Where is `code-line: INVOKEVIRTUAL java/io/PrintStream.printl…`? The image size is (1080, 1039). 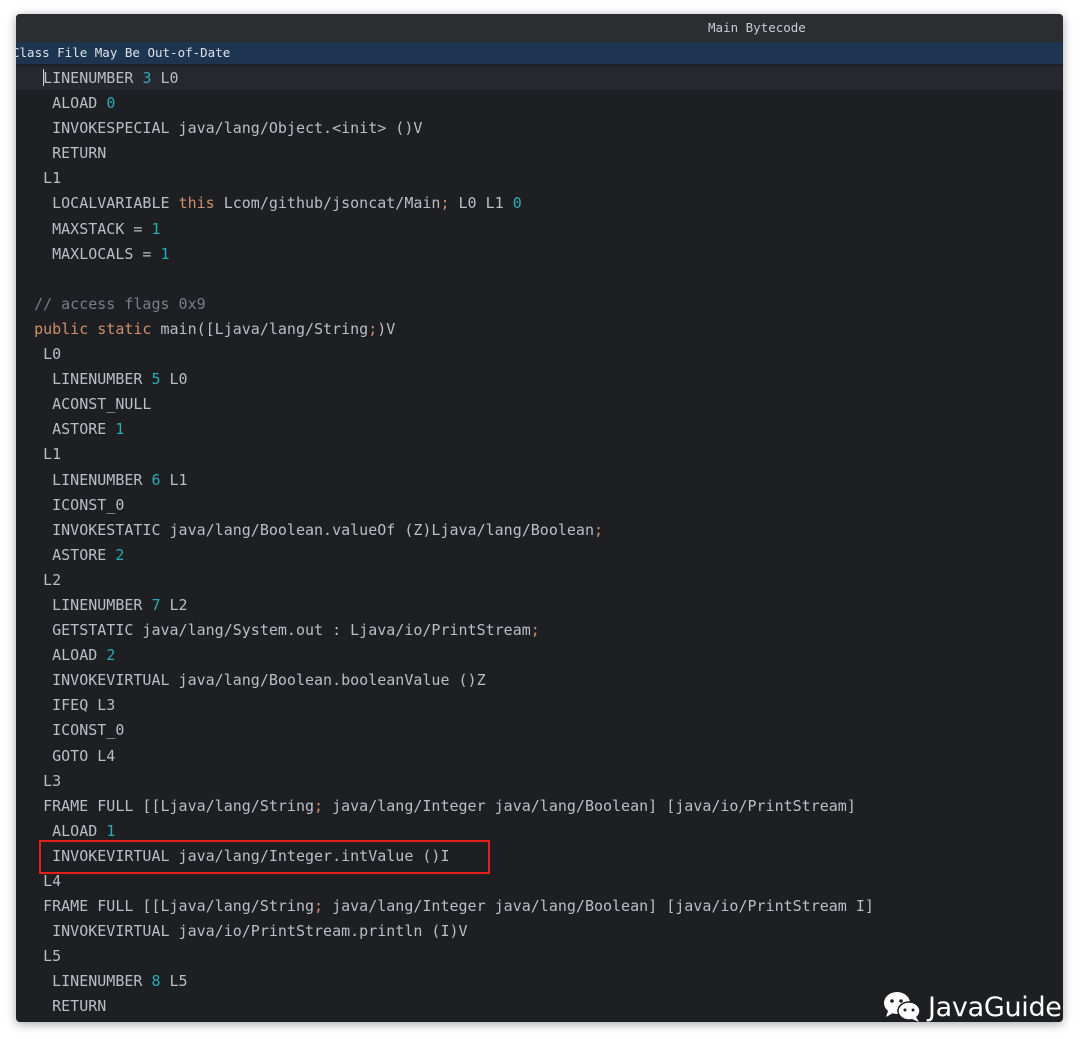 code-line: INVOKEVIRTUAL java/io/PrintStream.printl… is located at coordinates (445, 931).